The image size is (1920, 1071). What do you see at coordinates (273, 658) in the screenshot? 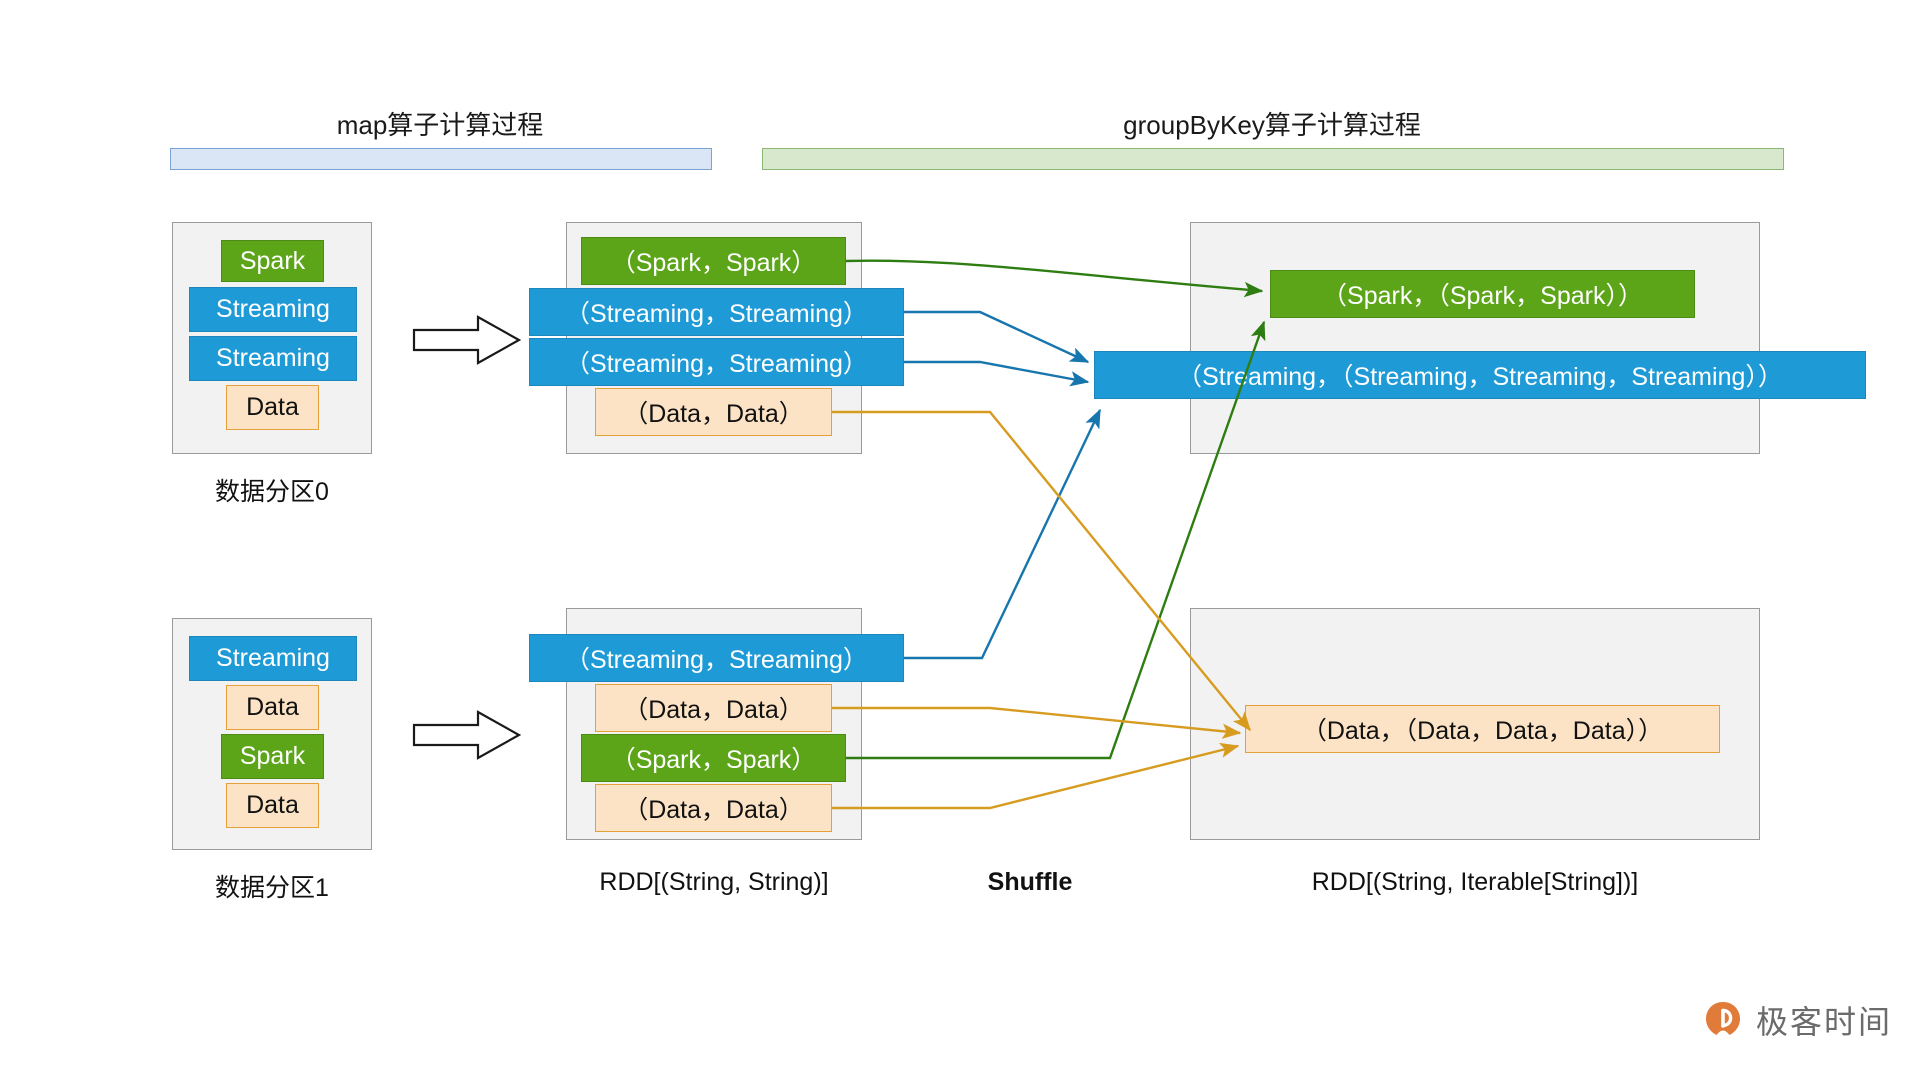
I see `partition-1-item-0: Streaming` at bounding box center [273, 658].